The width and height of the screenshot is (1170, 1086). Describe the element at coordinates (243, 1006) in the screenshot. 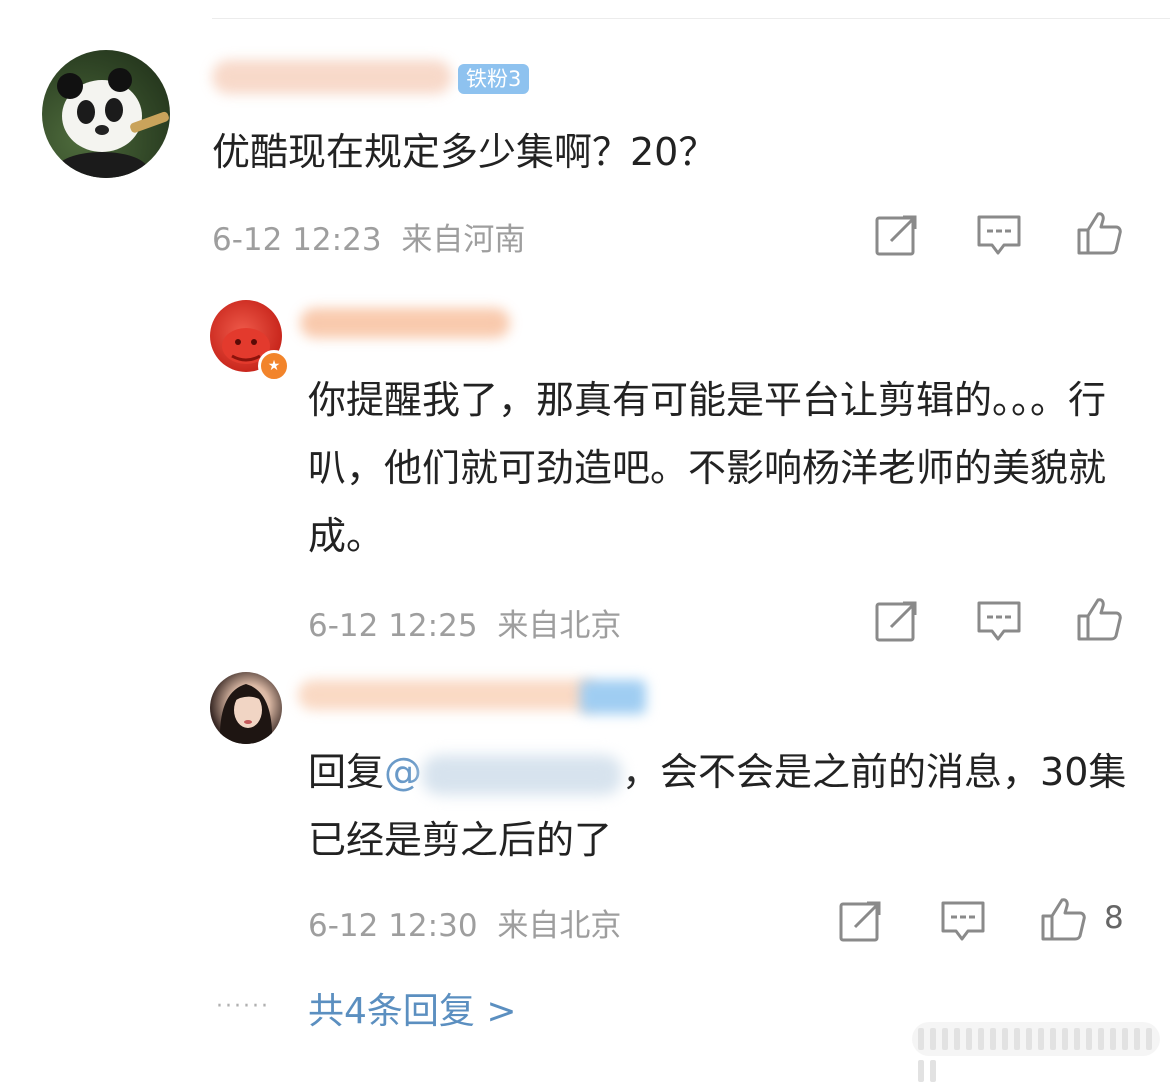

I see `dotted-connector: ······` at that location.